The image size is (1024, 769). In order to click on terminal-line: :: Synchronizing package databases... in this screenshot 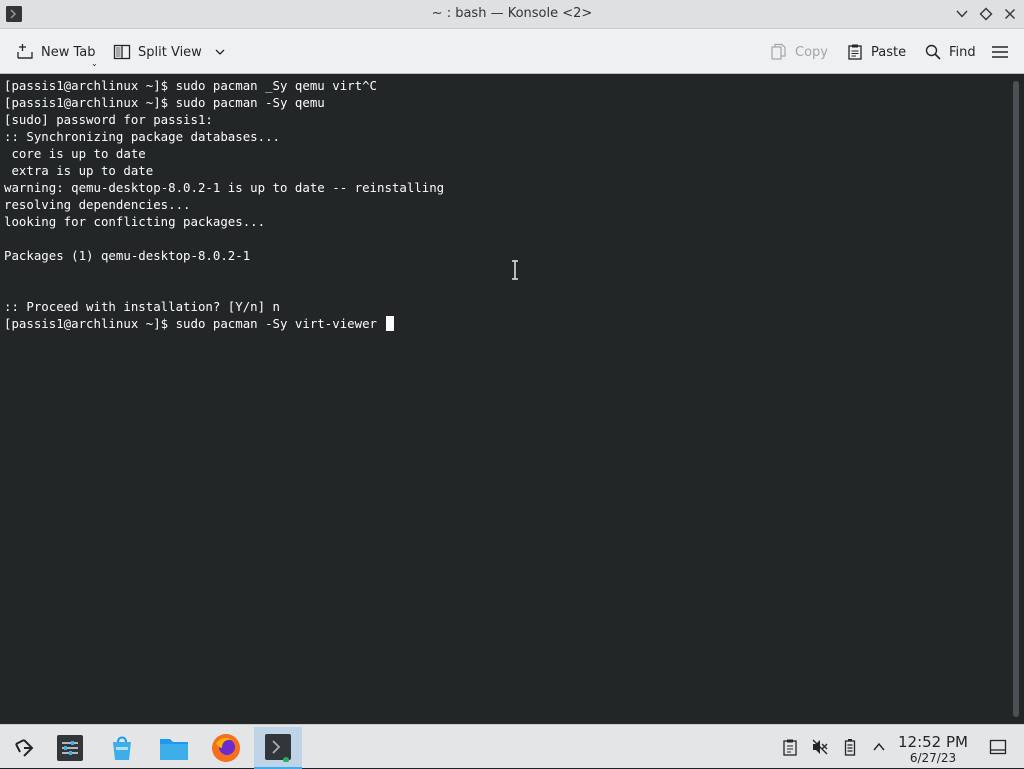, I will do `click(506, 136)`.